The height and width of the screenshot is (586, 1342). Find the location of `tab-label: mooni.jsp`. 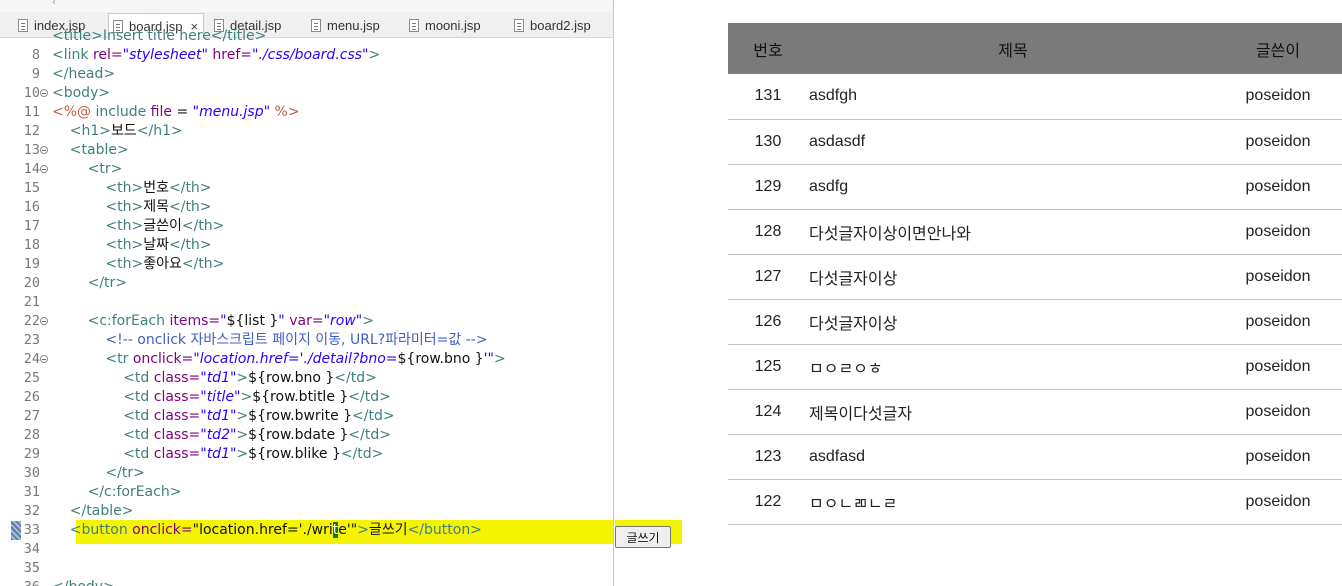

tab-label: mooni.jsp is located at coordinates (453, 25).